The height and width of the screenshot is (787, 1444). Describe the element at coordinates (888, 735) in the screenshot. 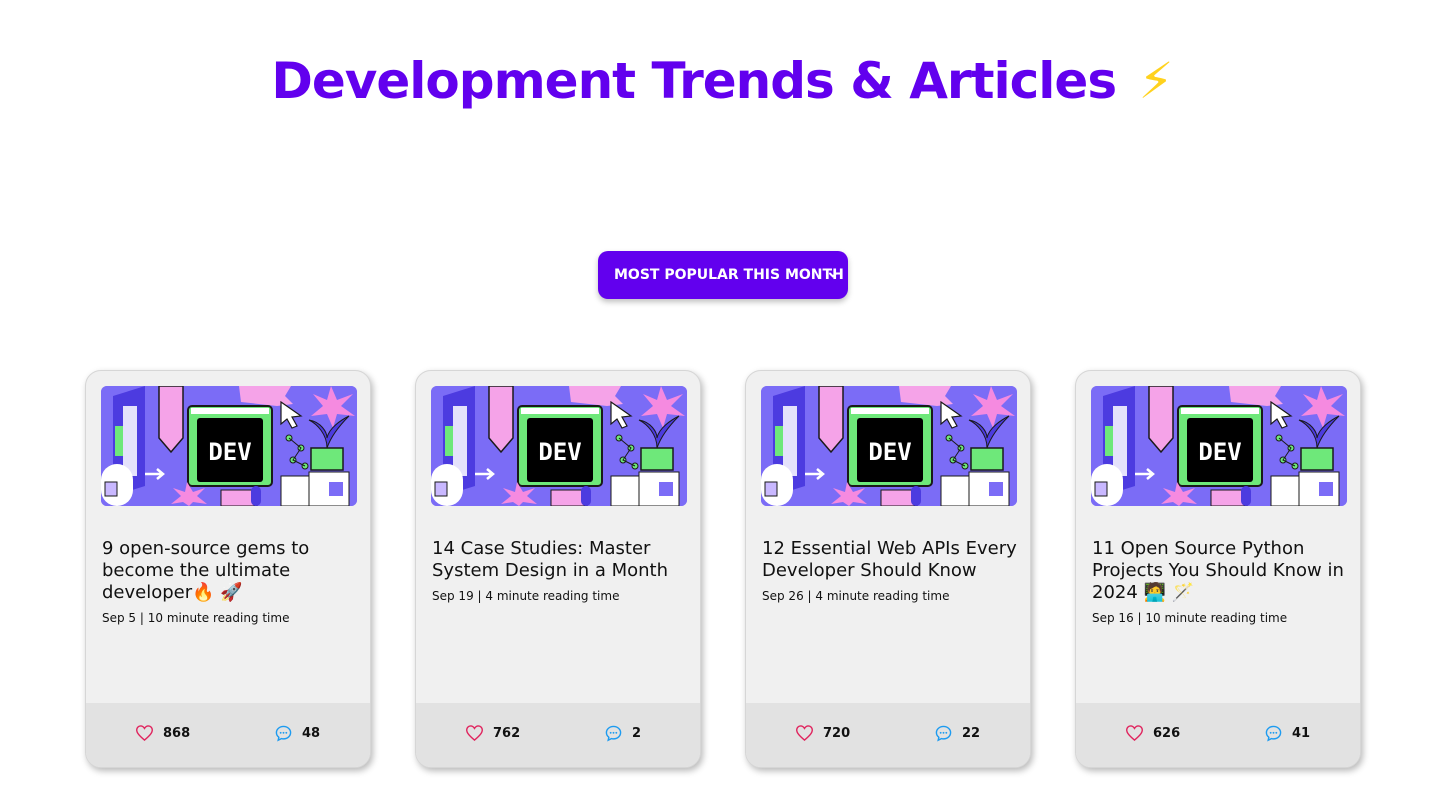

I see `article-footer: 720 22` at that location.